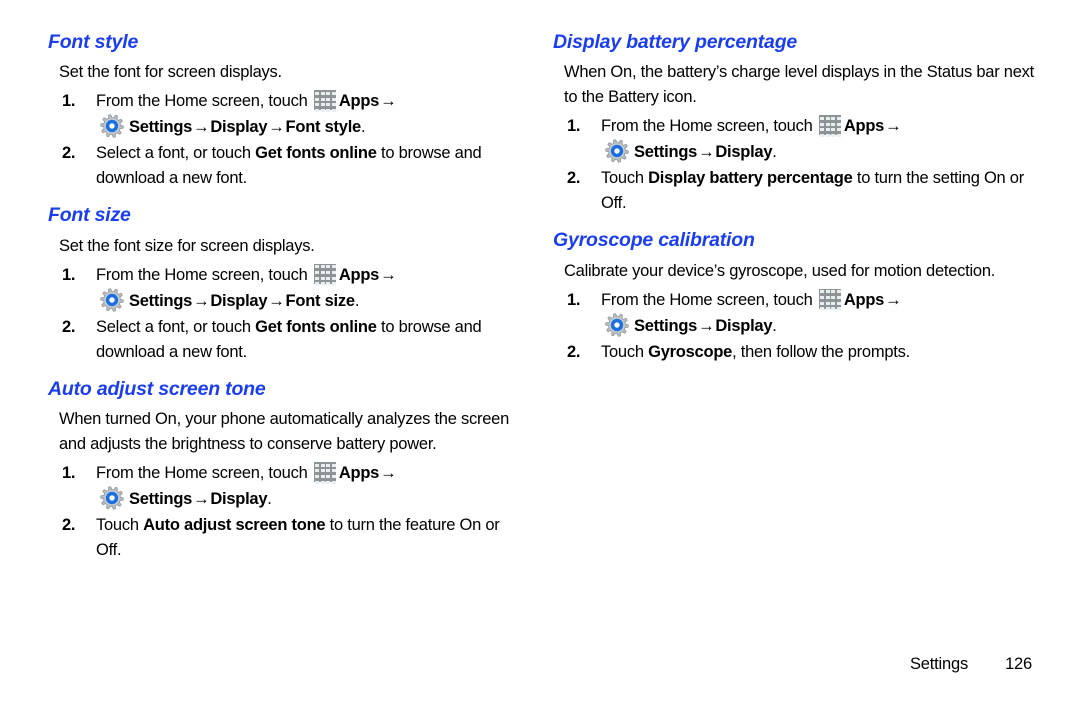  Describe the element at coordinates (938, 664) in the screenshot. I see `footer-chapter-label: Settings` at that location.